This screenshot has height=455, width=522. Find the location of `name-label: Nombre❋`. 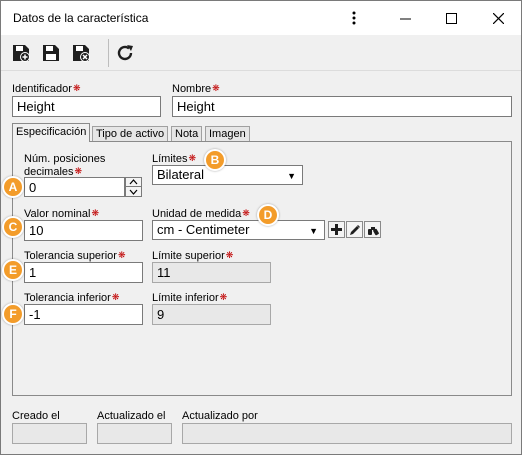

name-label: Nombre❋ is located at coordinates (196, 89).